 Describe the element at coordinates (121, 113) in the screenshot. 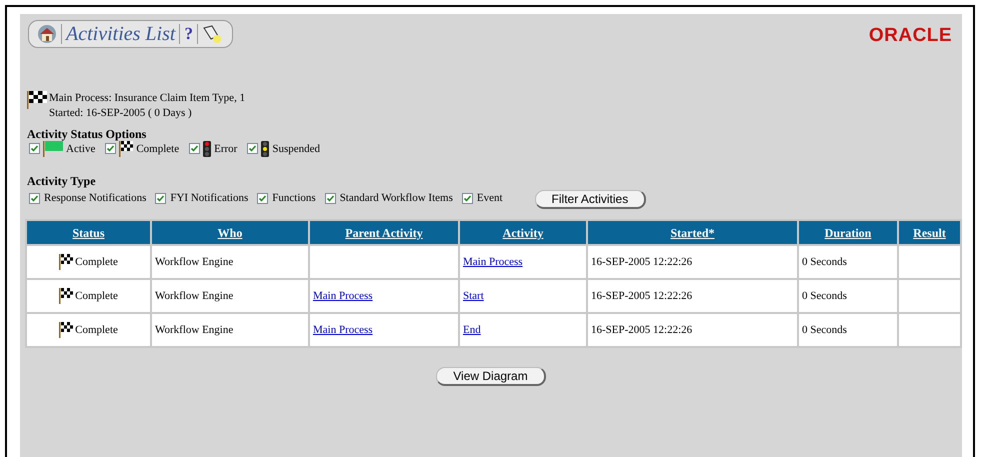

I see `process-started: Started: 16-SEP-2005 ( 0 Days )` at that location.